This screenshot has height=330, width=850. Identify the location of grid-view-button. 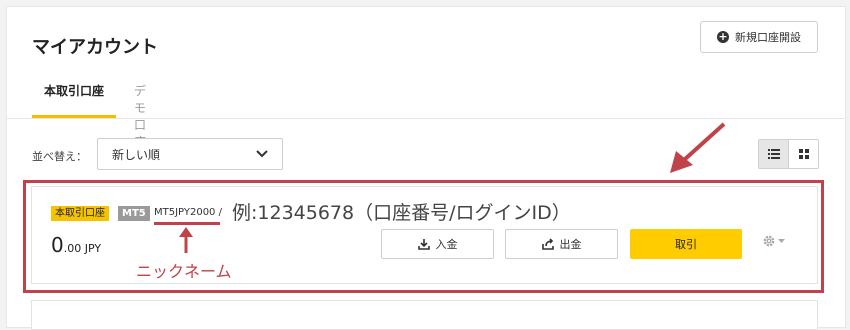
(803, 154).